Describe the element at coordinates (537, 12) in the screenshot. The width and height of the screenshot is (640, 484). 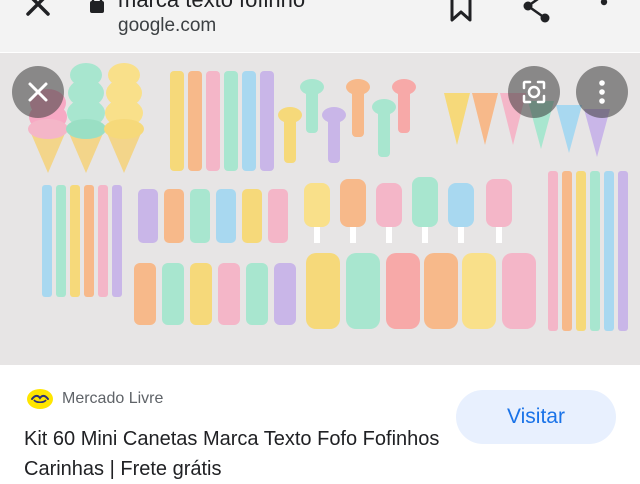
I see `share-icon` at that location.